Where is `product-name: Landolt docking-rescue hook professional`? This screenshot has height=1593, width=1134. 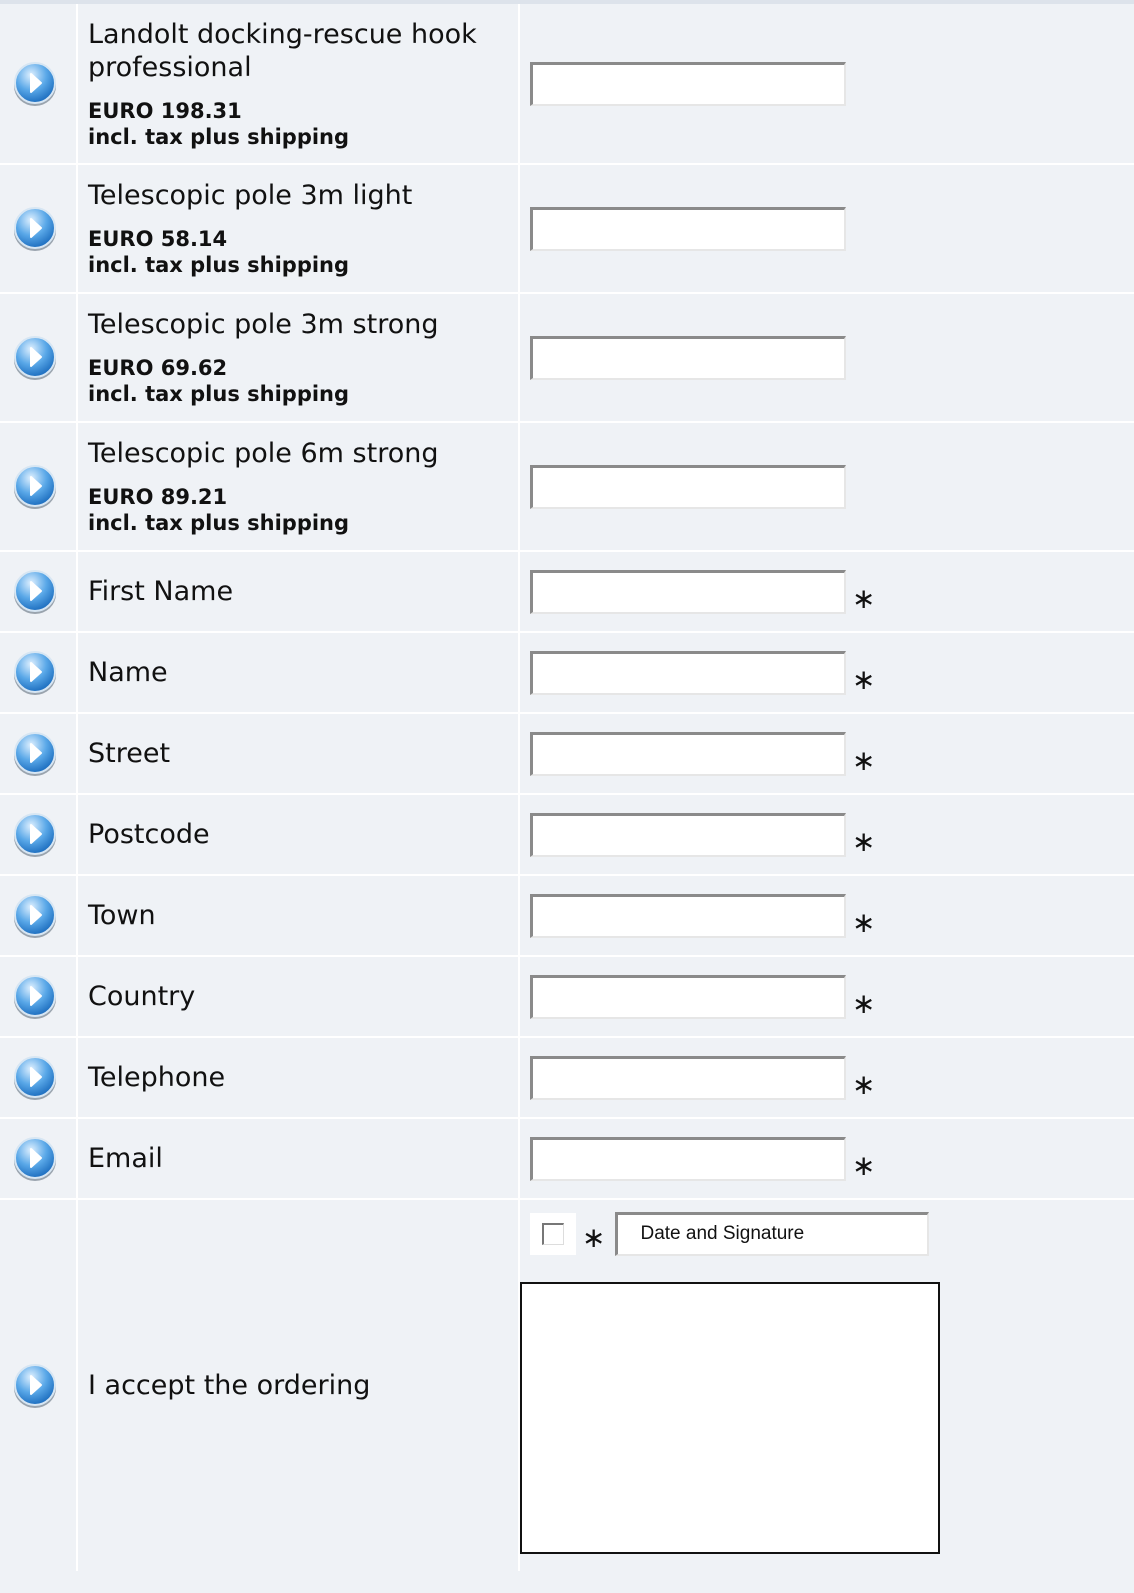 product-name: Landolt docking-rescue hook professional is located at coordinates (282, 50).